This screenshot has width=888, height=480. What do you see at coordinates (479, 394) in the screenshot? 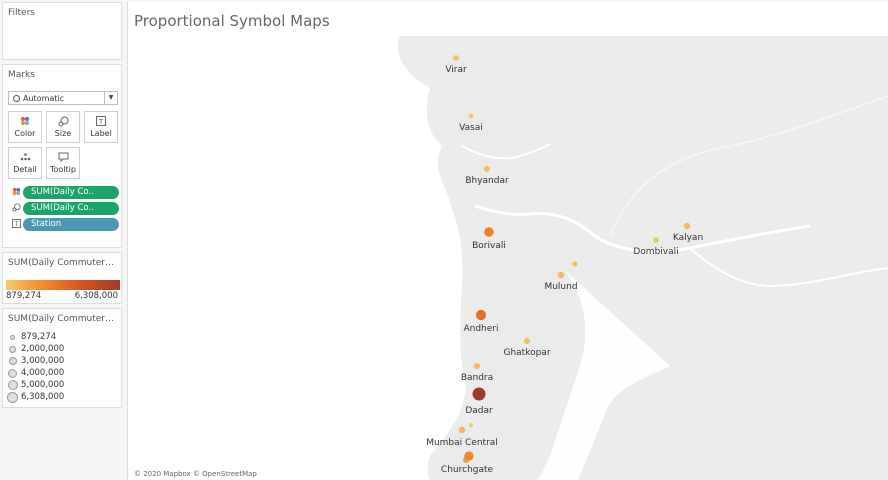
I see `station-mark-dadar` at bounding box center [479, 394].